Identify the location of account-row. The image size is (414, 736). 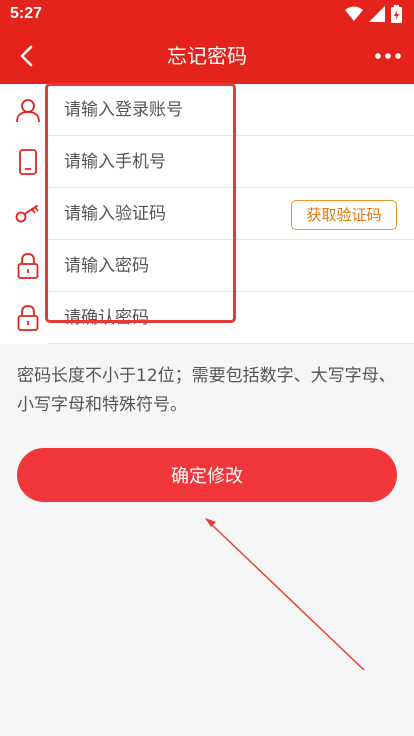
(207, 110).